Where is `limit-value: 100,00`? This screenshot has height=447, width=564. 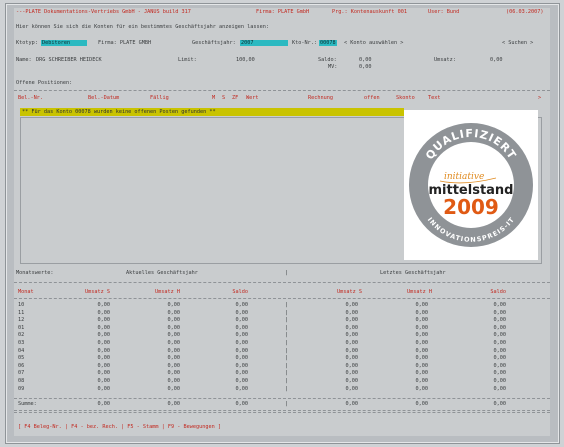
limit-value: 100,00 is located at coordinates (245, 60).